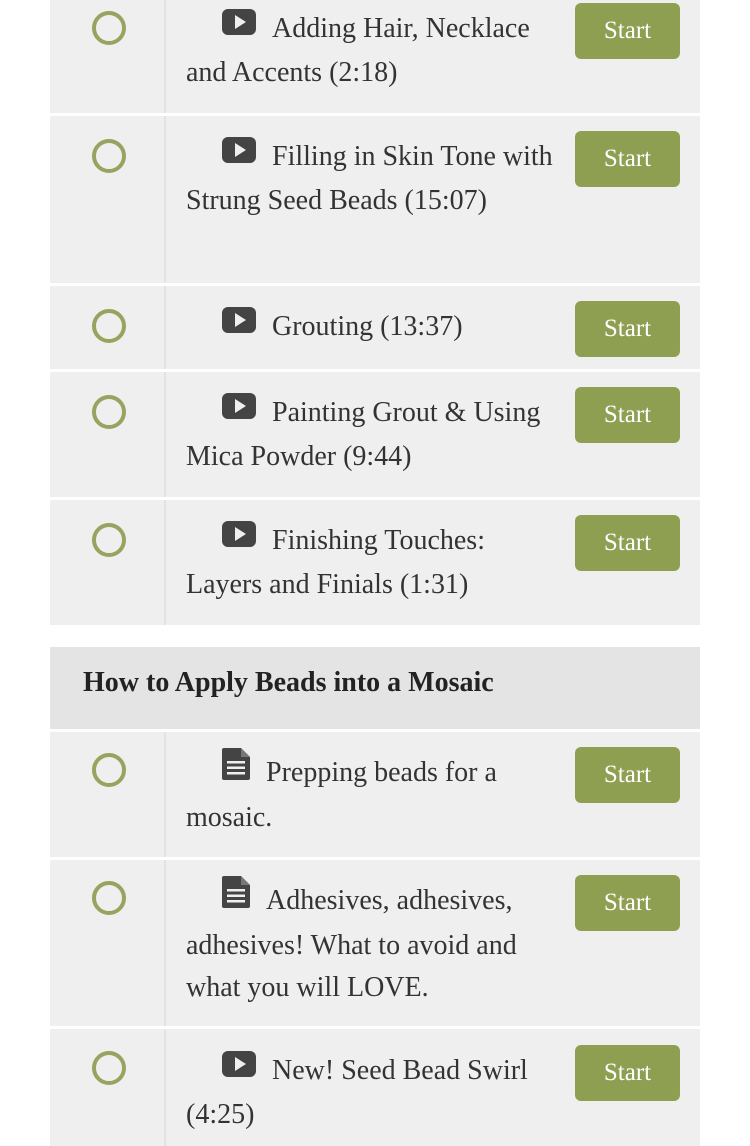 This screenshot has height=1146, width=750. I want to click on lesson-row: New! Seed Bead Swirl (4:25) Start, so click(375, 1087).